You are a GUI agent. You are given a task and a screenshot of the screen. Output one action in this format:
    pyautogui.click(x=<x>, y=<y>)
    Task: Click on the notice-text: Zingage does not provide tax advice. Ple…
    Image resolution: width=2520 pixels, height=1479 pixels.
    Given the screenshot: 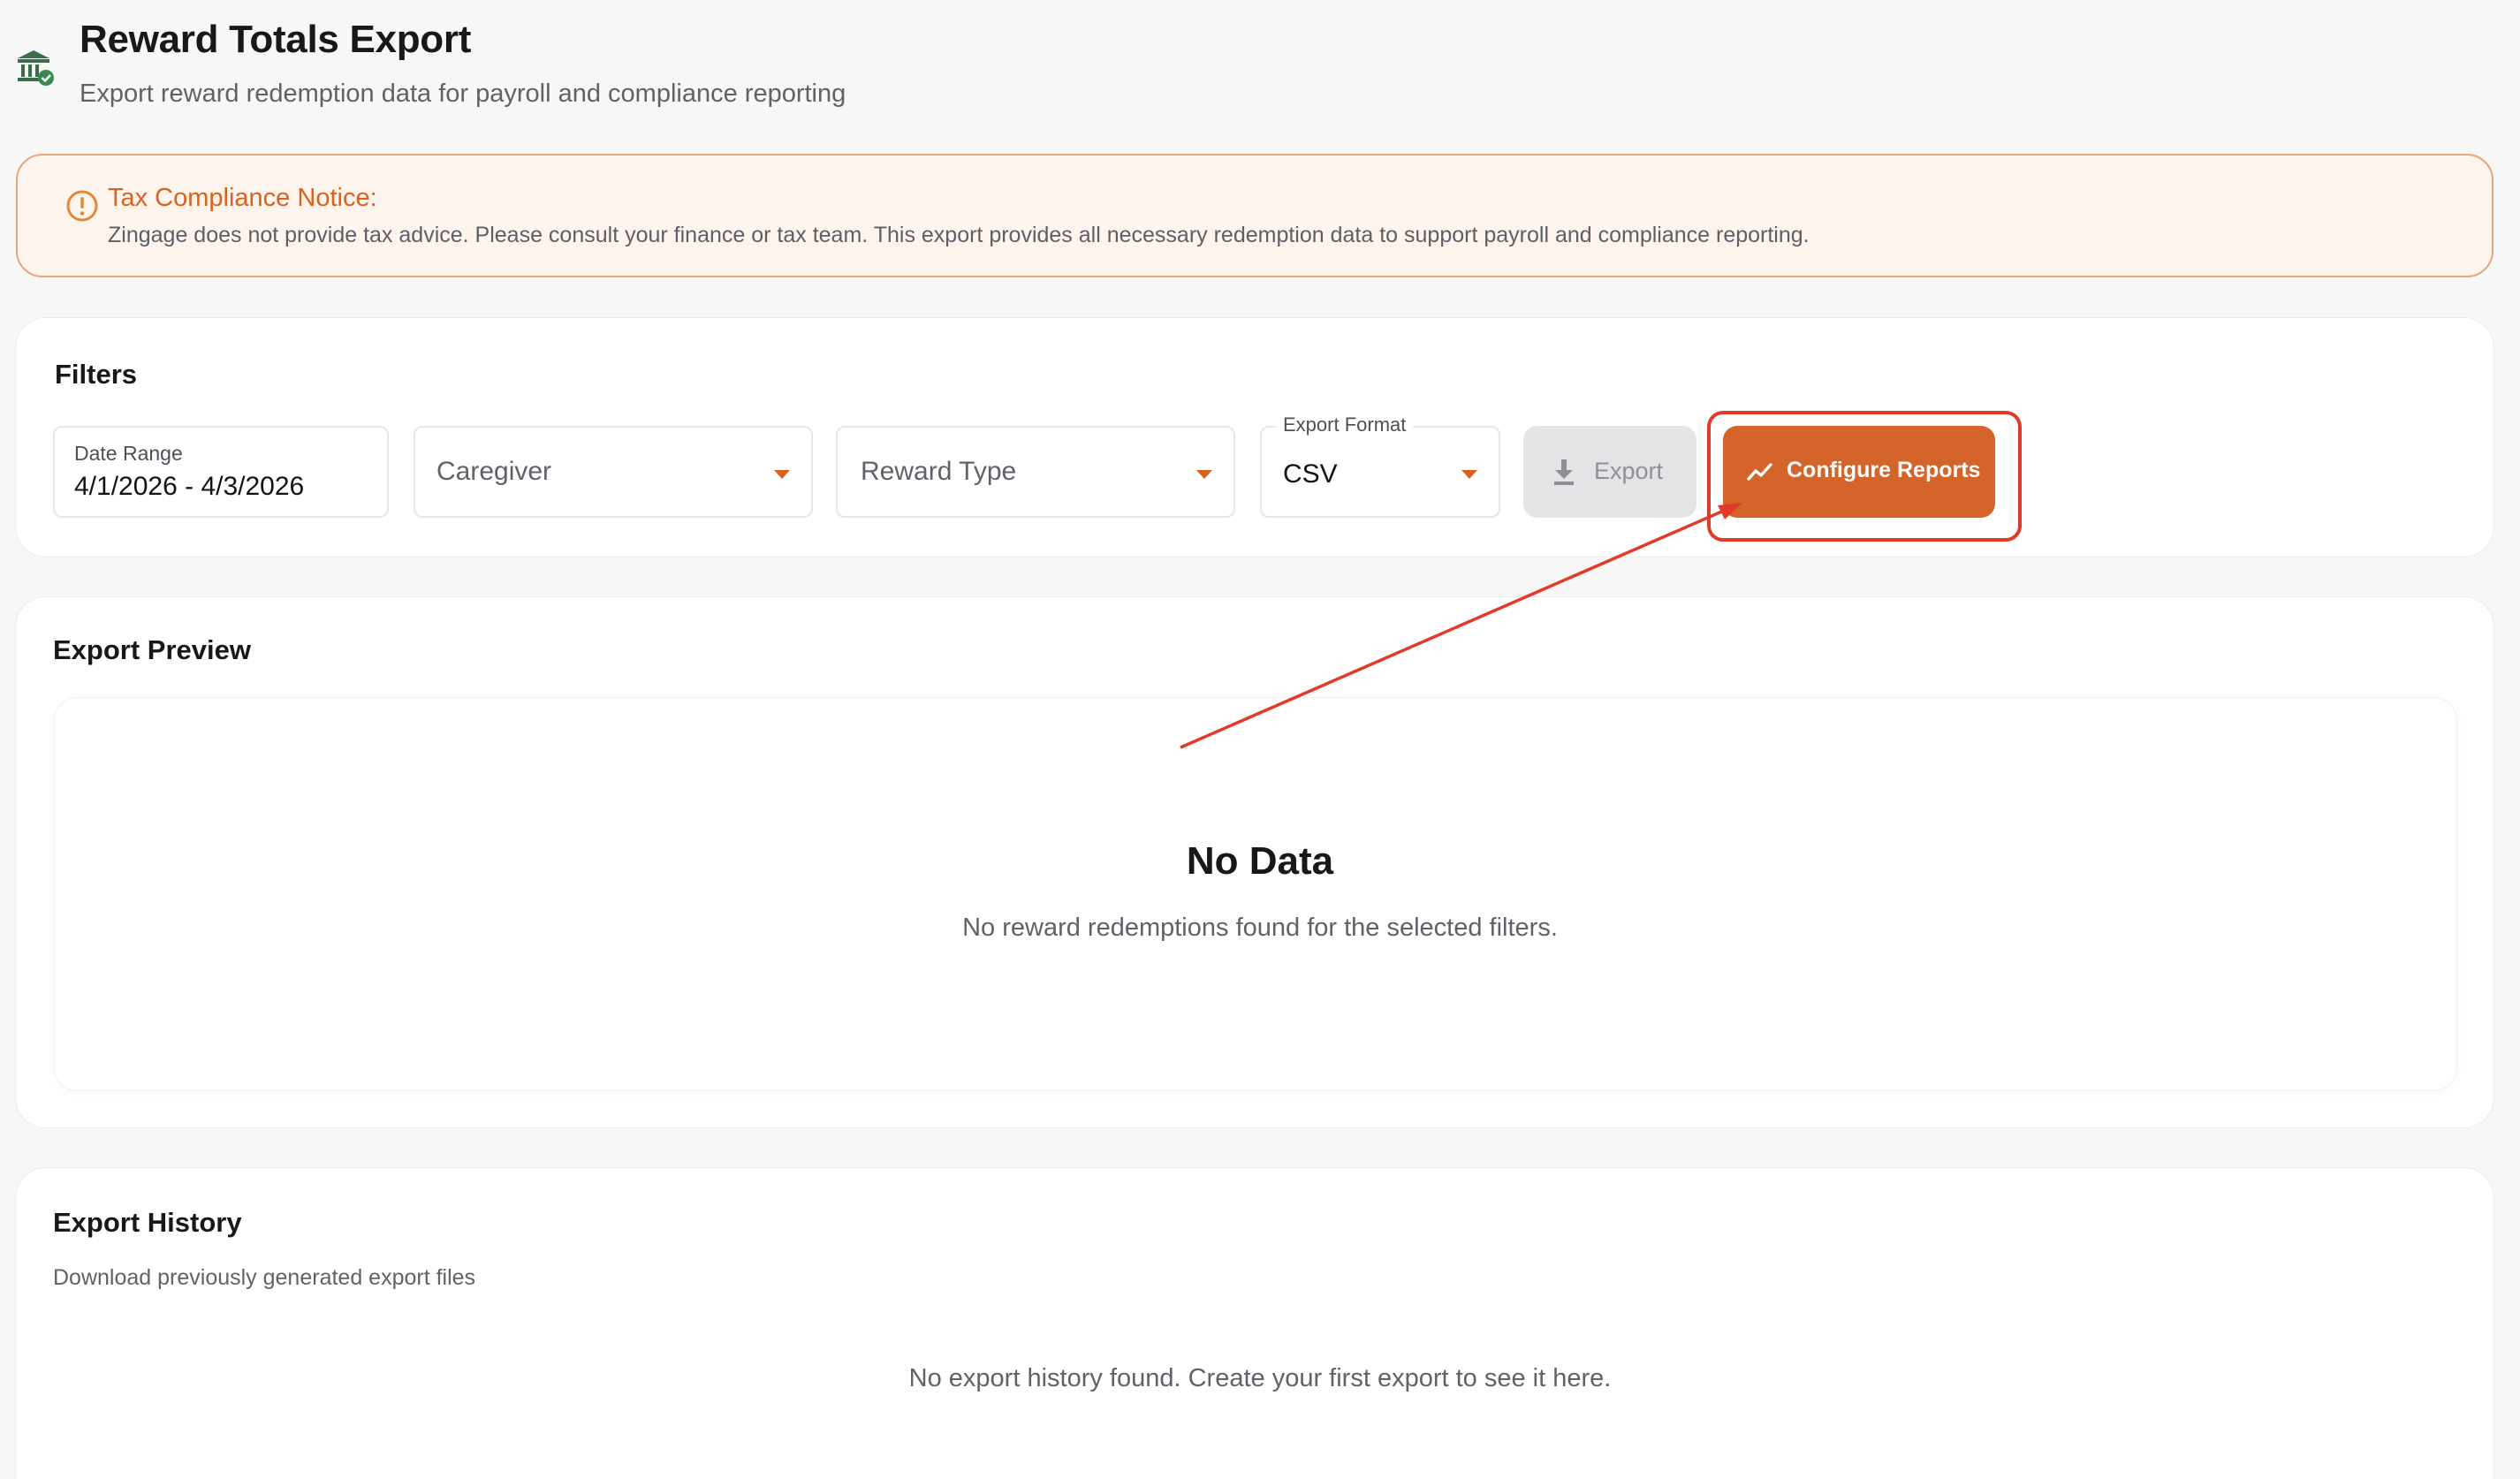 What is the action you would take?
    pyautogui.click(x=959, y=235)
    